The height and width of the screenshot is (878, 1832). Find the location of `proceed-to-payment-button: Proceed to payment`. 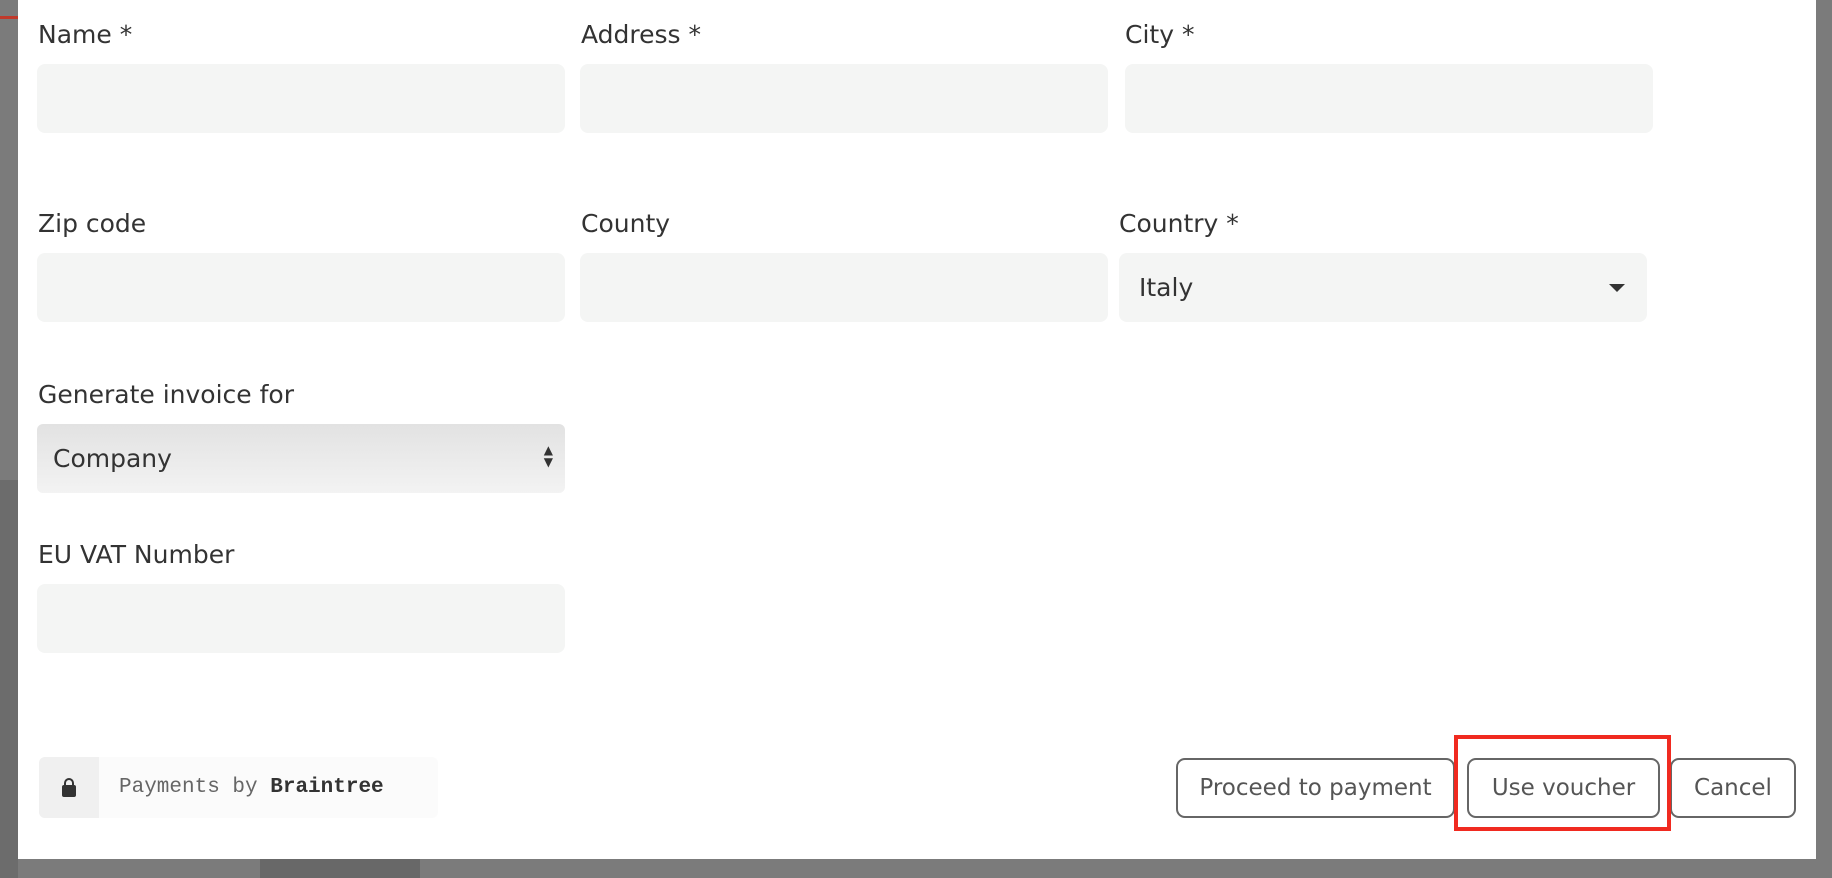

proceed-to-payment-button: Proceed to payment is located at coordinates (1315, 788).